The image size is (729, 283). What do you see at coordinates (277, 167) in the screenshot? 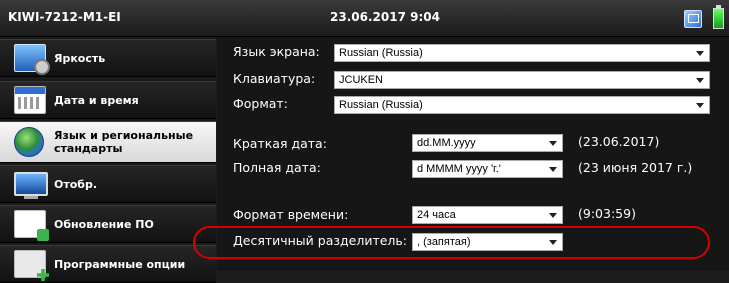
I see `long-date-label: Полная дата:` at bounding box center [277, 167].